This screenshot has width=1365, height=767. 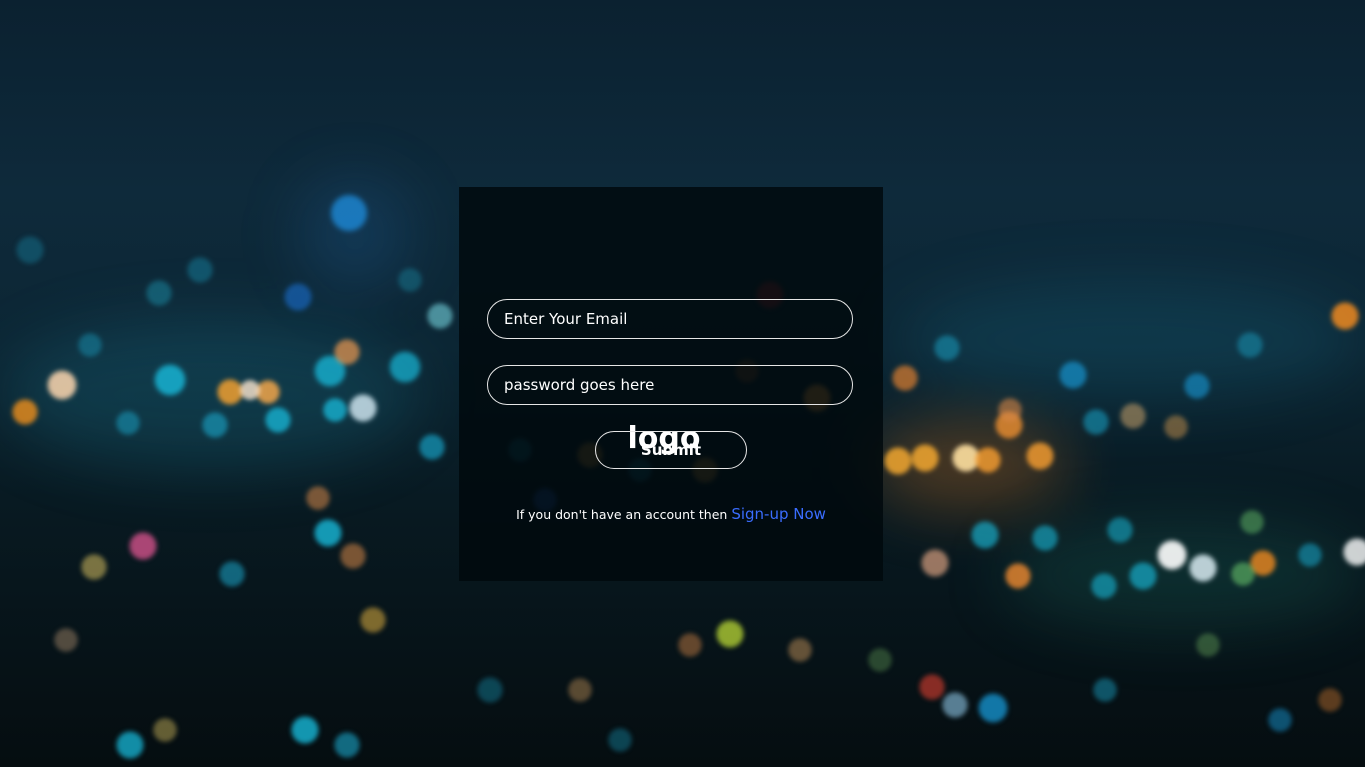 What do you see at coordinates (622, 514) in the screenshot?
I see `signup-prompt: If you don't have an account then` at bounding box center [622, 514].